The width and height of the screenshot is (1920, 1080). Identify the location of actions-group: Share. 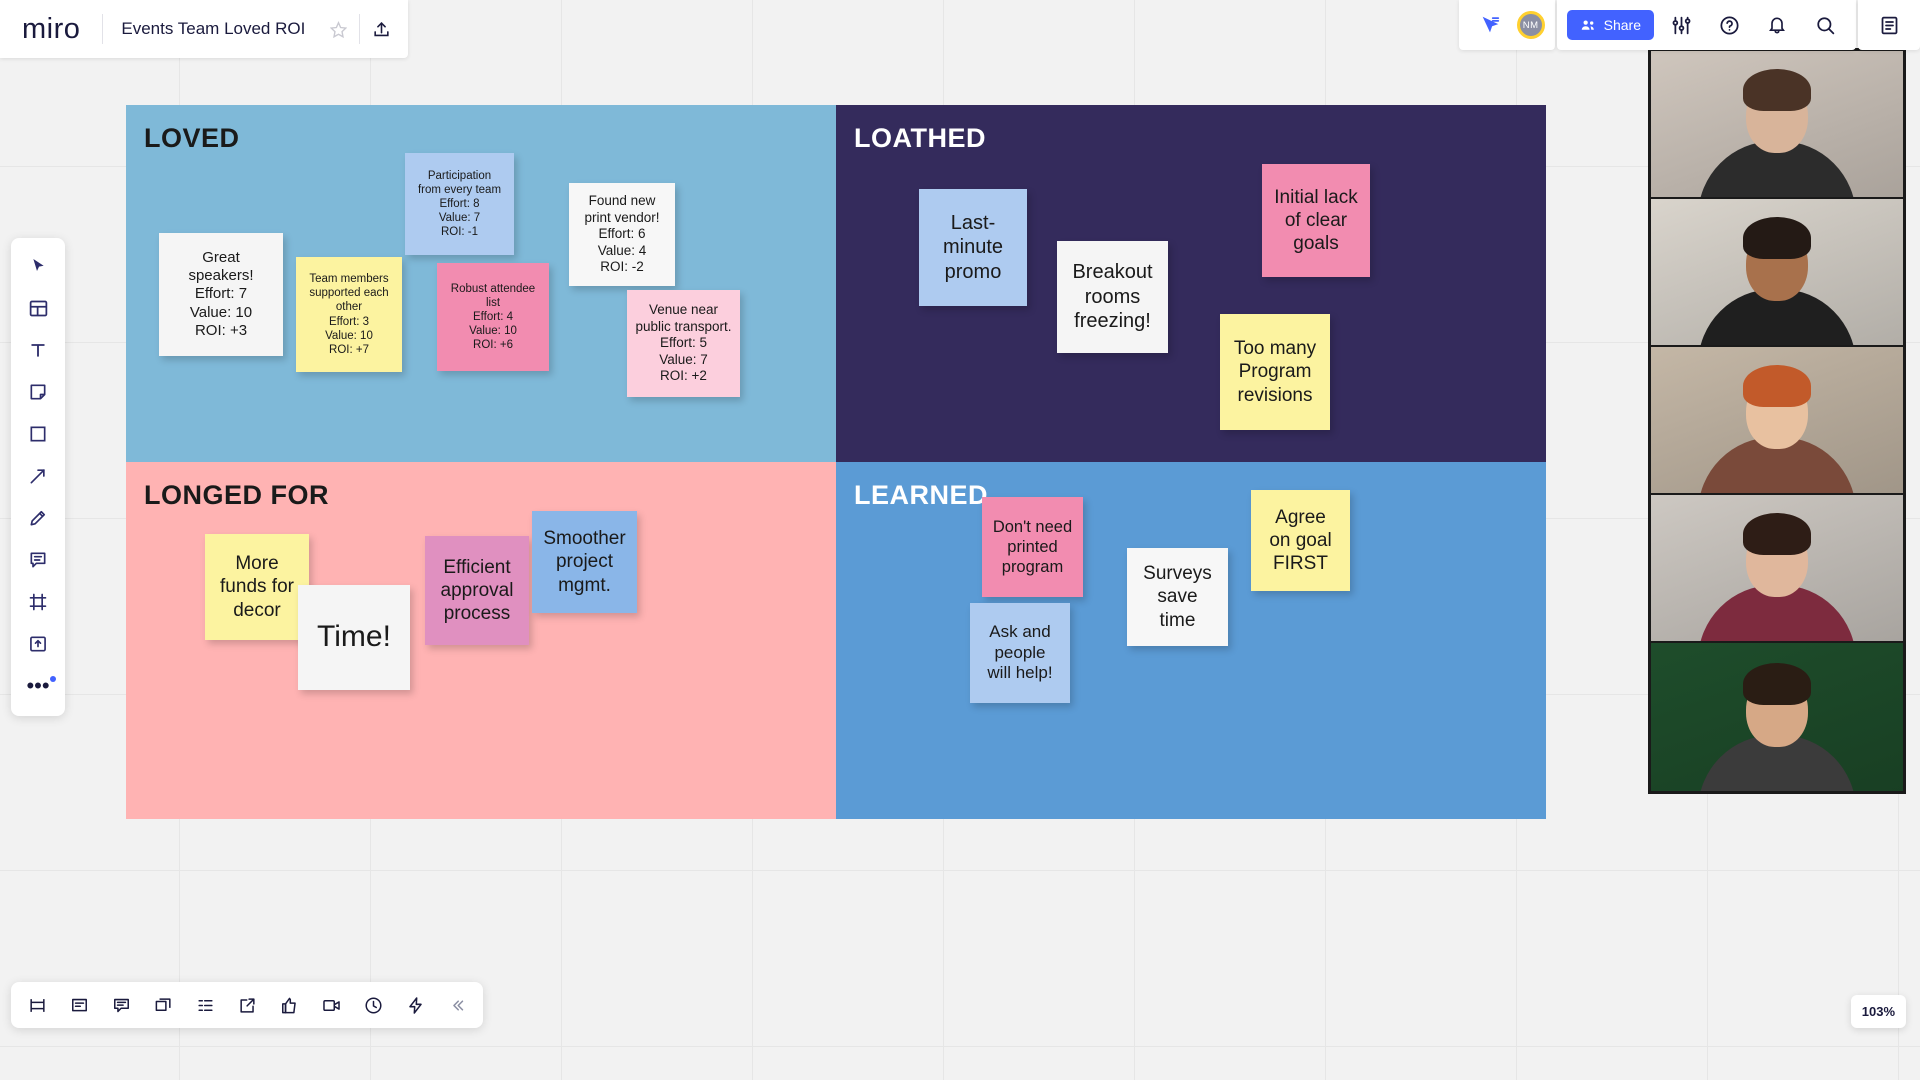
(1706, 25).